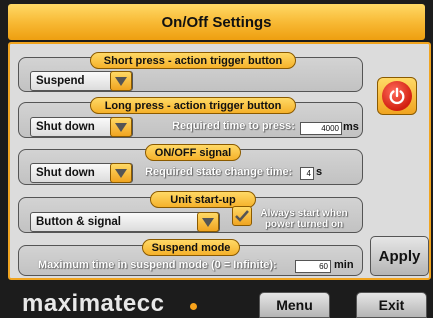  What do you see at coordinates (321, 128) in the screenshot?
I see `long-press-time-input: 4000` at bounding box center [321, 128].